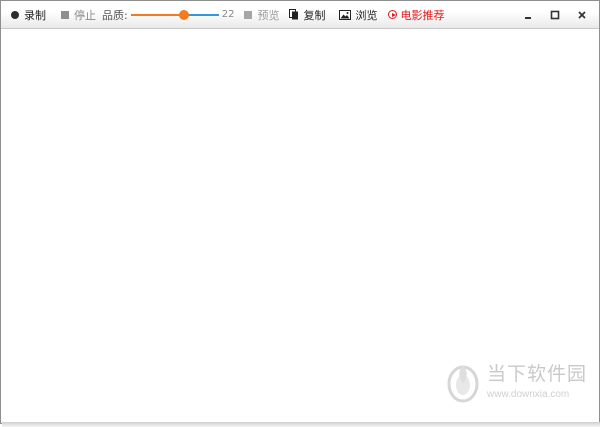 Image resolution: width=600 pixels, height=427 pixels. I want to click on movie-label: 电影推荐, so click(422, 15).